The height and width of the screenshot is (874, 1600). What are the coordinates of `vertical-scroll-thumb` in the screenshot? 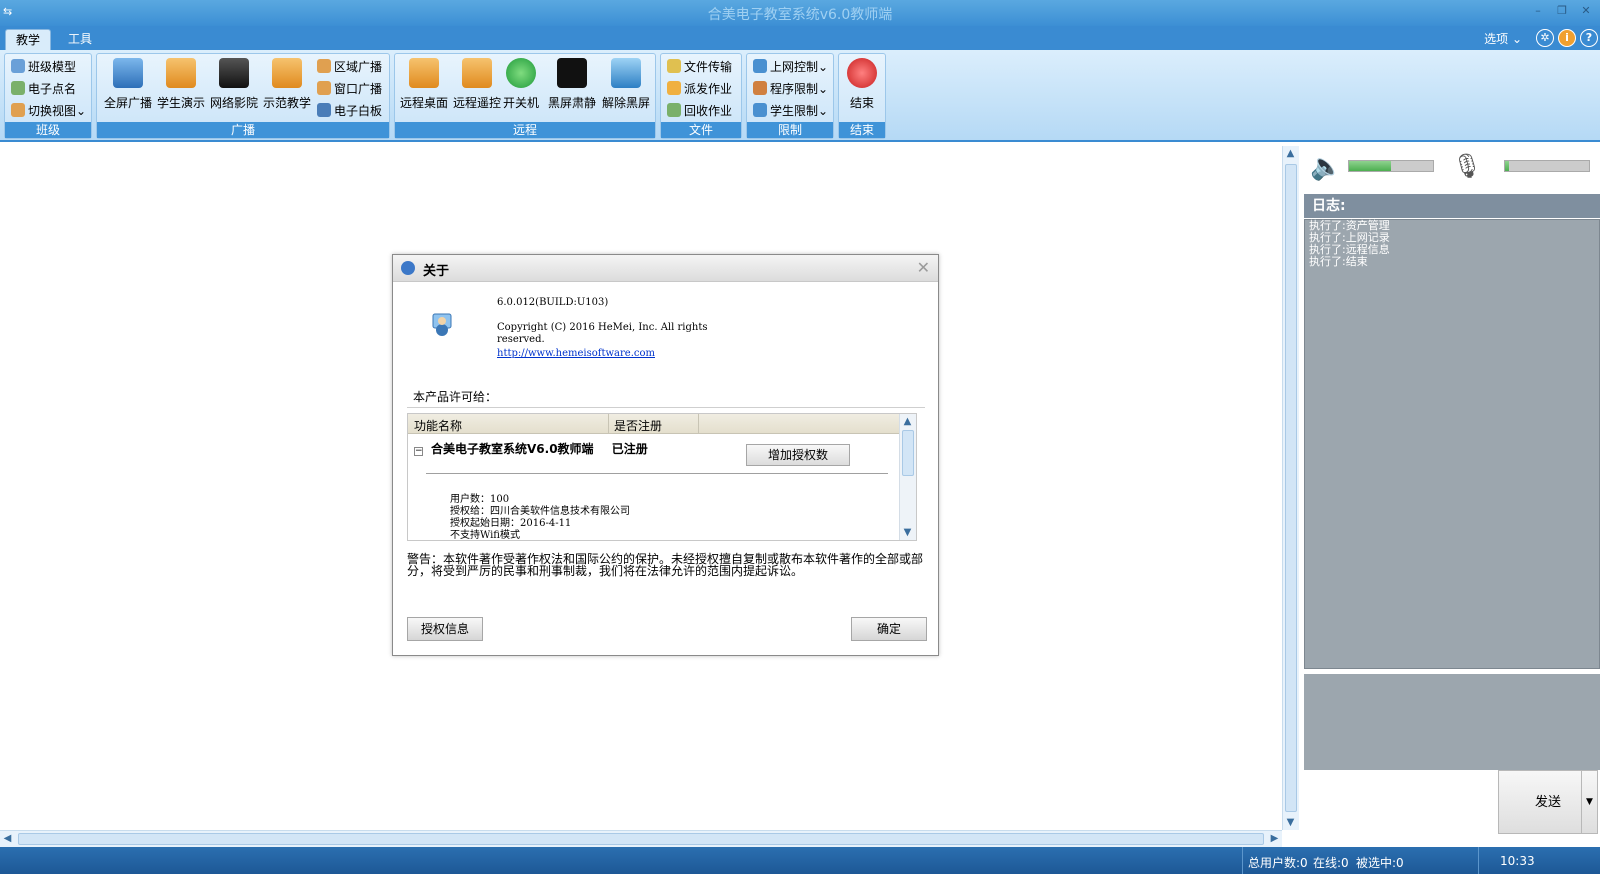 It's located at (1291, 488).